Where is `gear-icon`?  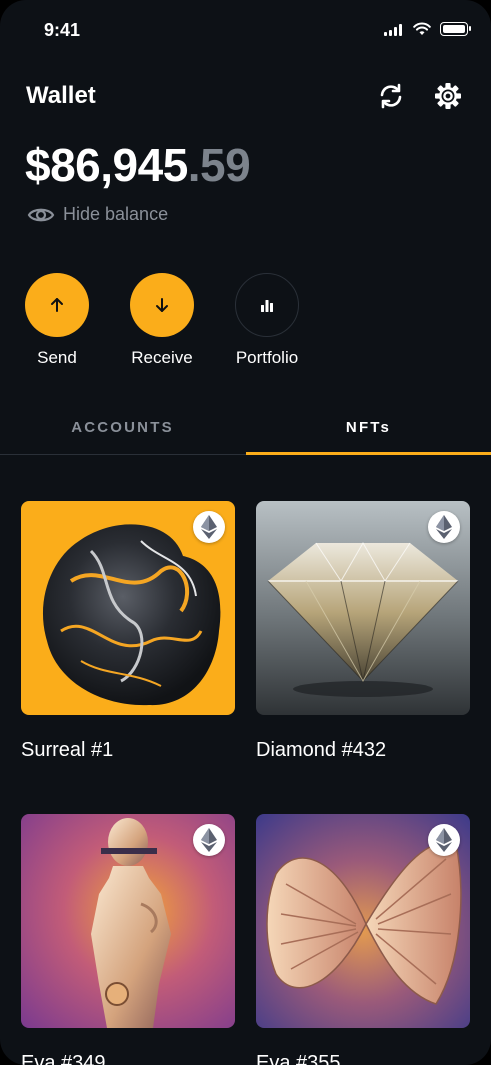
gear-icon is located at coordinates (448, 96).